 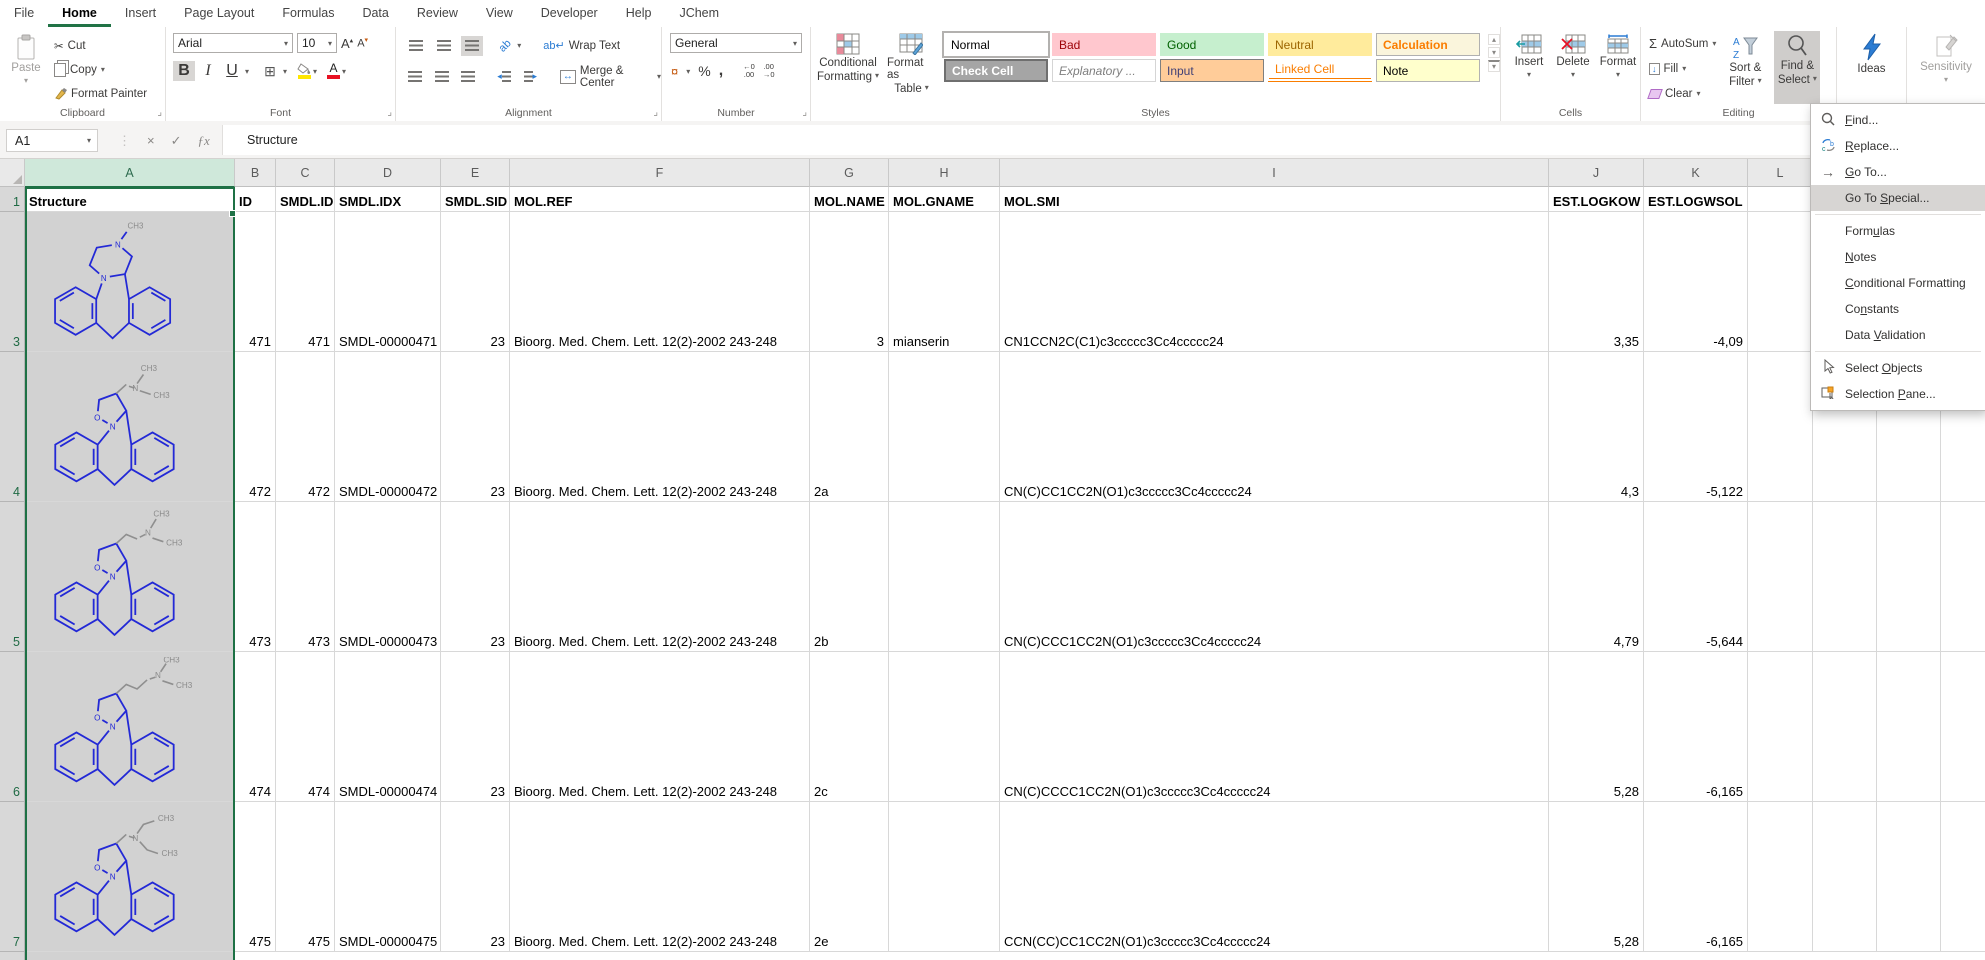 What do you see at coordinates (24, 13) in the screenshot?
I see `tab-file: File` at bounding box center [24, 13].